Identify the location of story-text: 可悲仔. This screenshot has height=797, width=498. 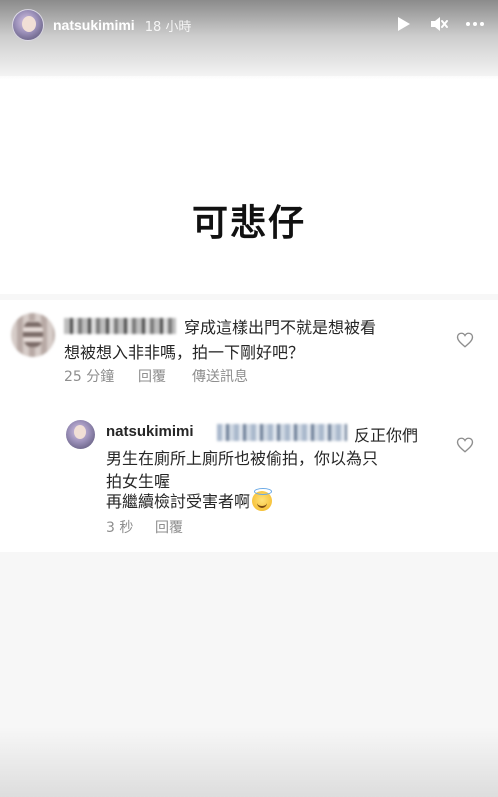
(248, 223).